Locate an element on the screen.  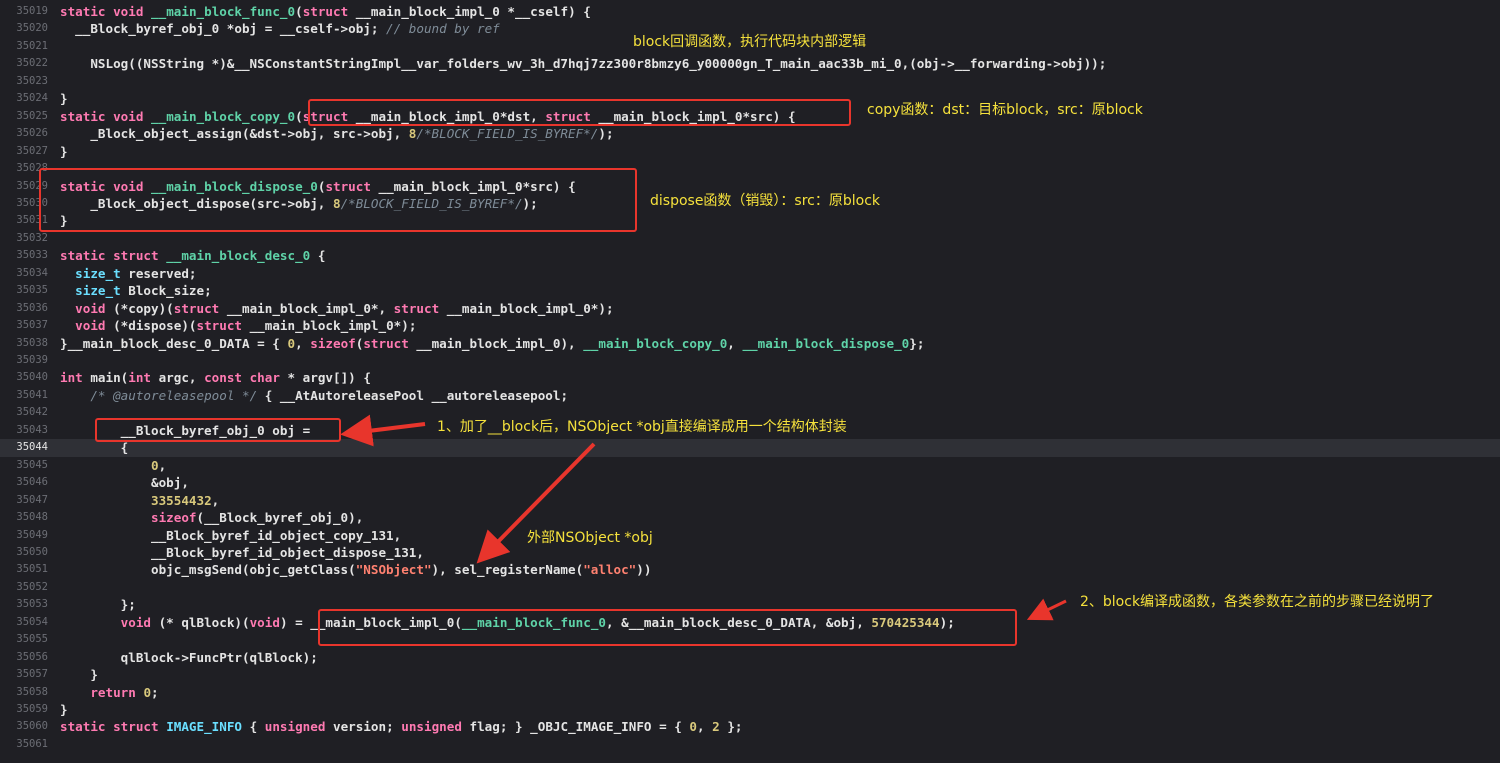
byref-annotation: 1、加了__block后，NSObject *obj直接编译成用一个结构体封装 is located at coordinates (642, 427).